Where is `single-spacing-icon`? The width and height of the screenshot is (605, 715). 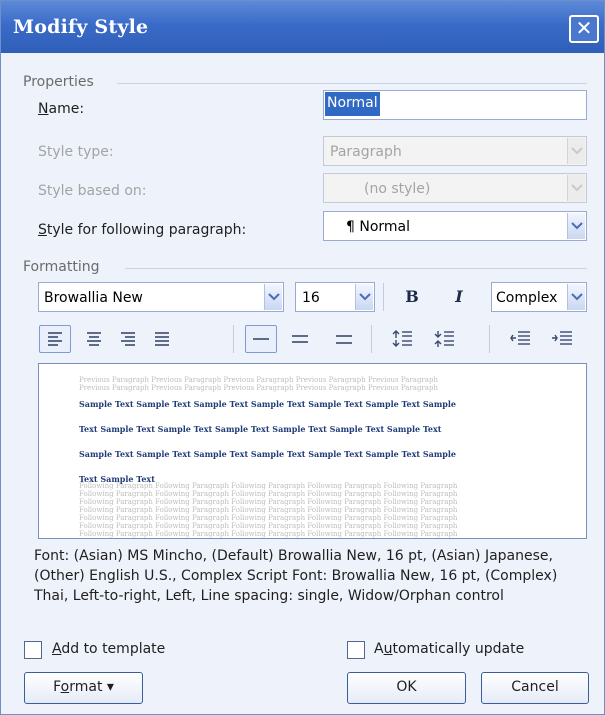
single-spacing-icon is located at coordinates (261, 339).